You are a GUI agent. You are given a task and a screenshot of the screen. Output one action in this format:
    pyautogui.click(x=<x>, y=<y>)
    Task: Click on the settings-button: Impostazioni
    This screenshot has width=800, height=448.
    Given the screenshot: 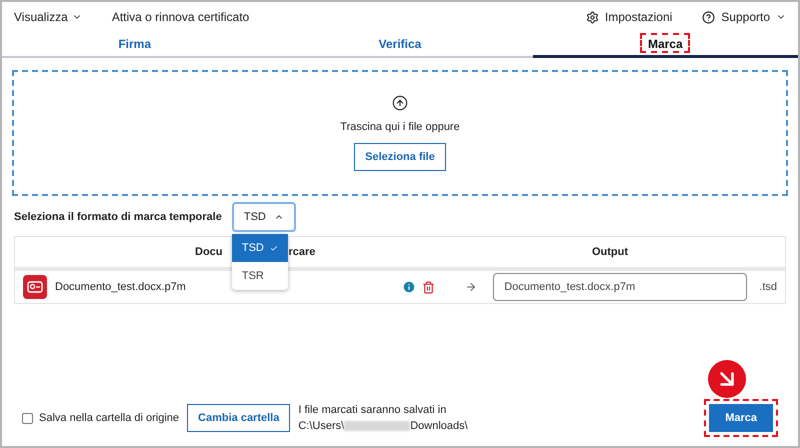 What is the action you would take?
    pyautogui.click(x=629, y=17)
    